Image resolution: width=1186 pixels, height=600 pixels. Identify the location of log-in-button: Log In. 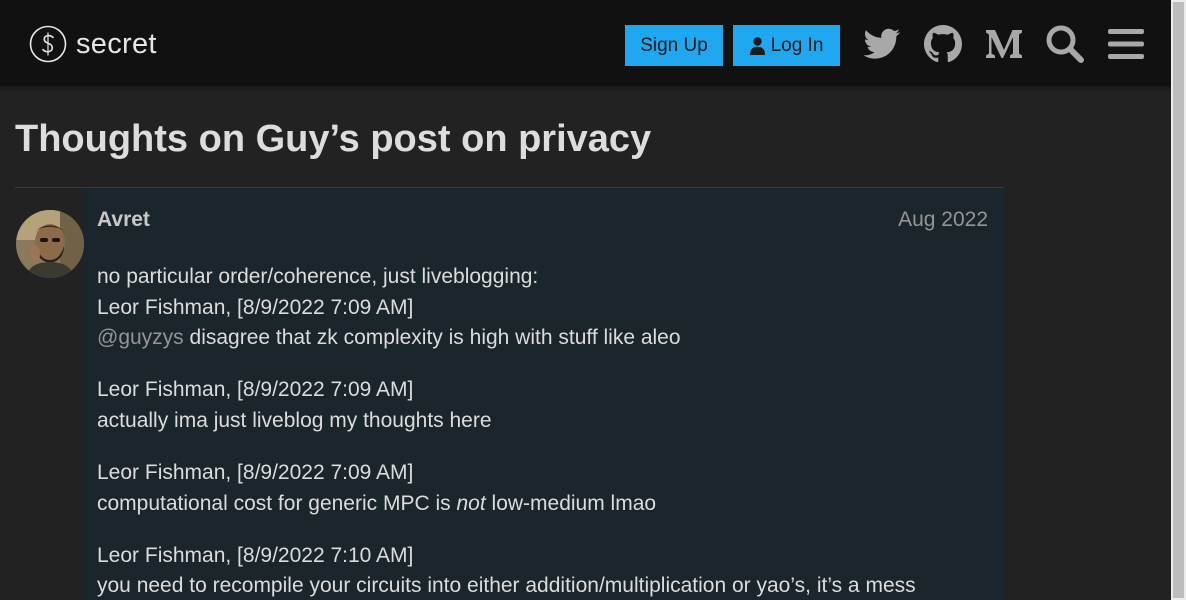
(786, 45).